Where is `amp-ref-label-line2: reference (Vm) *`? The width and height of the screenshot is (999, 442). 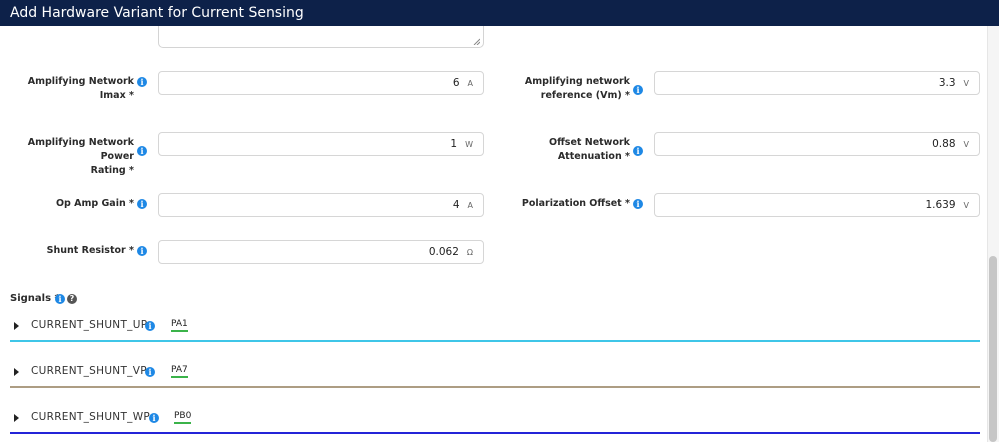 amp-ref-label-line2: reference (Vm) * is located at coordinates (585, 95).